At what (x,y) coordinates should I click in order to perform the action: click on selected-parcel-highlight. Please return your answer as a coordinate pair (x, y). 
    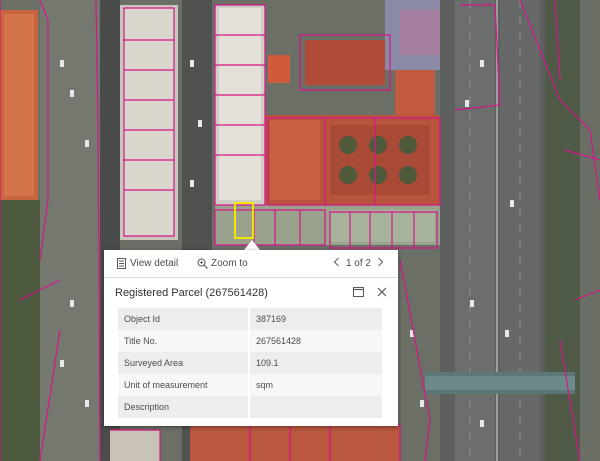
    Looking at the image, I should click on (244, 220).